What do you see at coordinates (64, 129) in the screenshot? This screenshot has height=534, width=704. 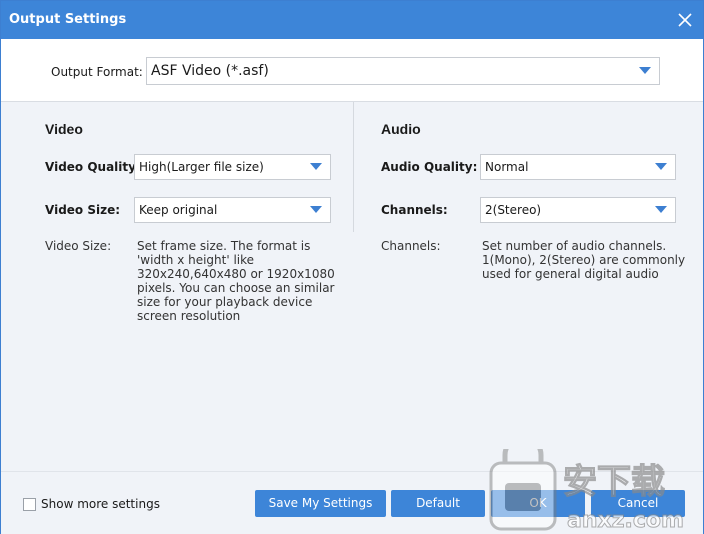 I see `video-section-title: Video` at bounding box center [64, 129].